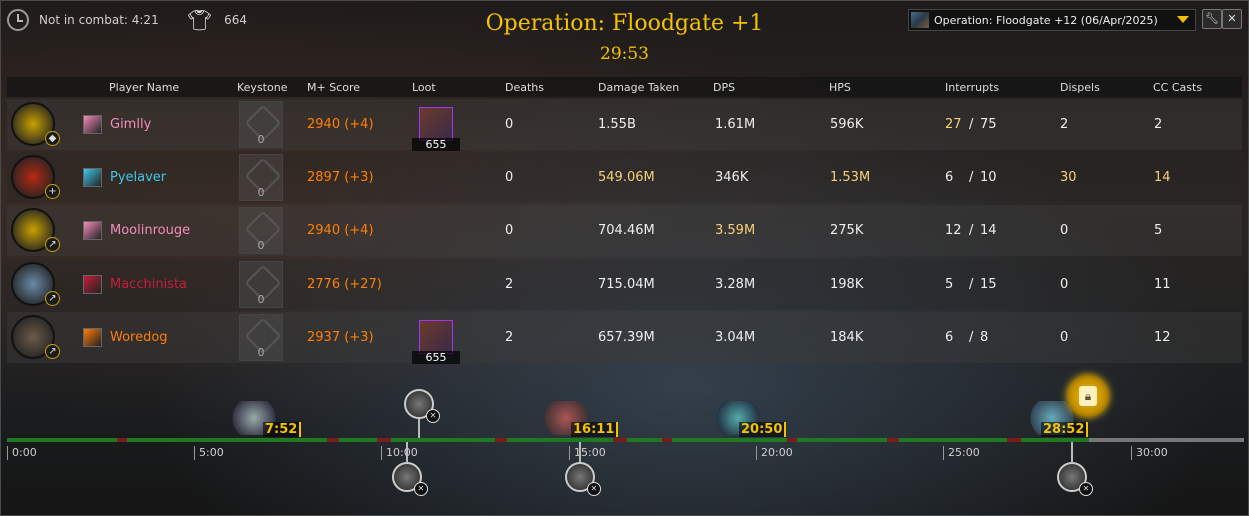 The image size is (1249, 516). Describe the element at coordinates (1088, 396) in the screenshot. I see `vault-icon: 🔒︎` at that location.